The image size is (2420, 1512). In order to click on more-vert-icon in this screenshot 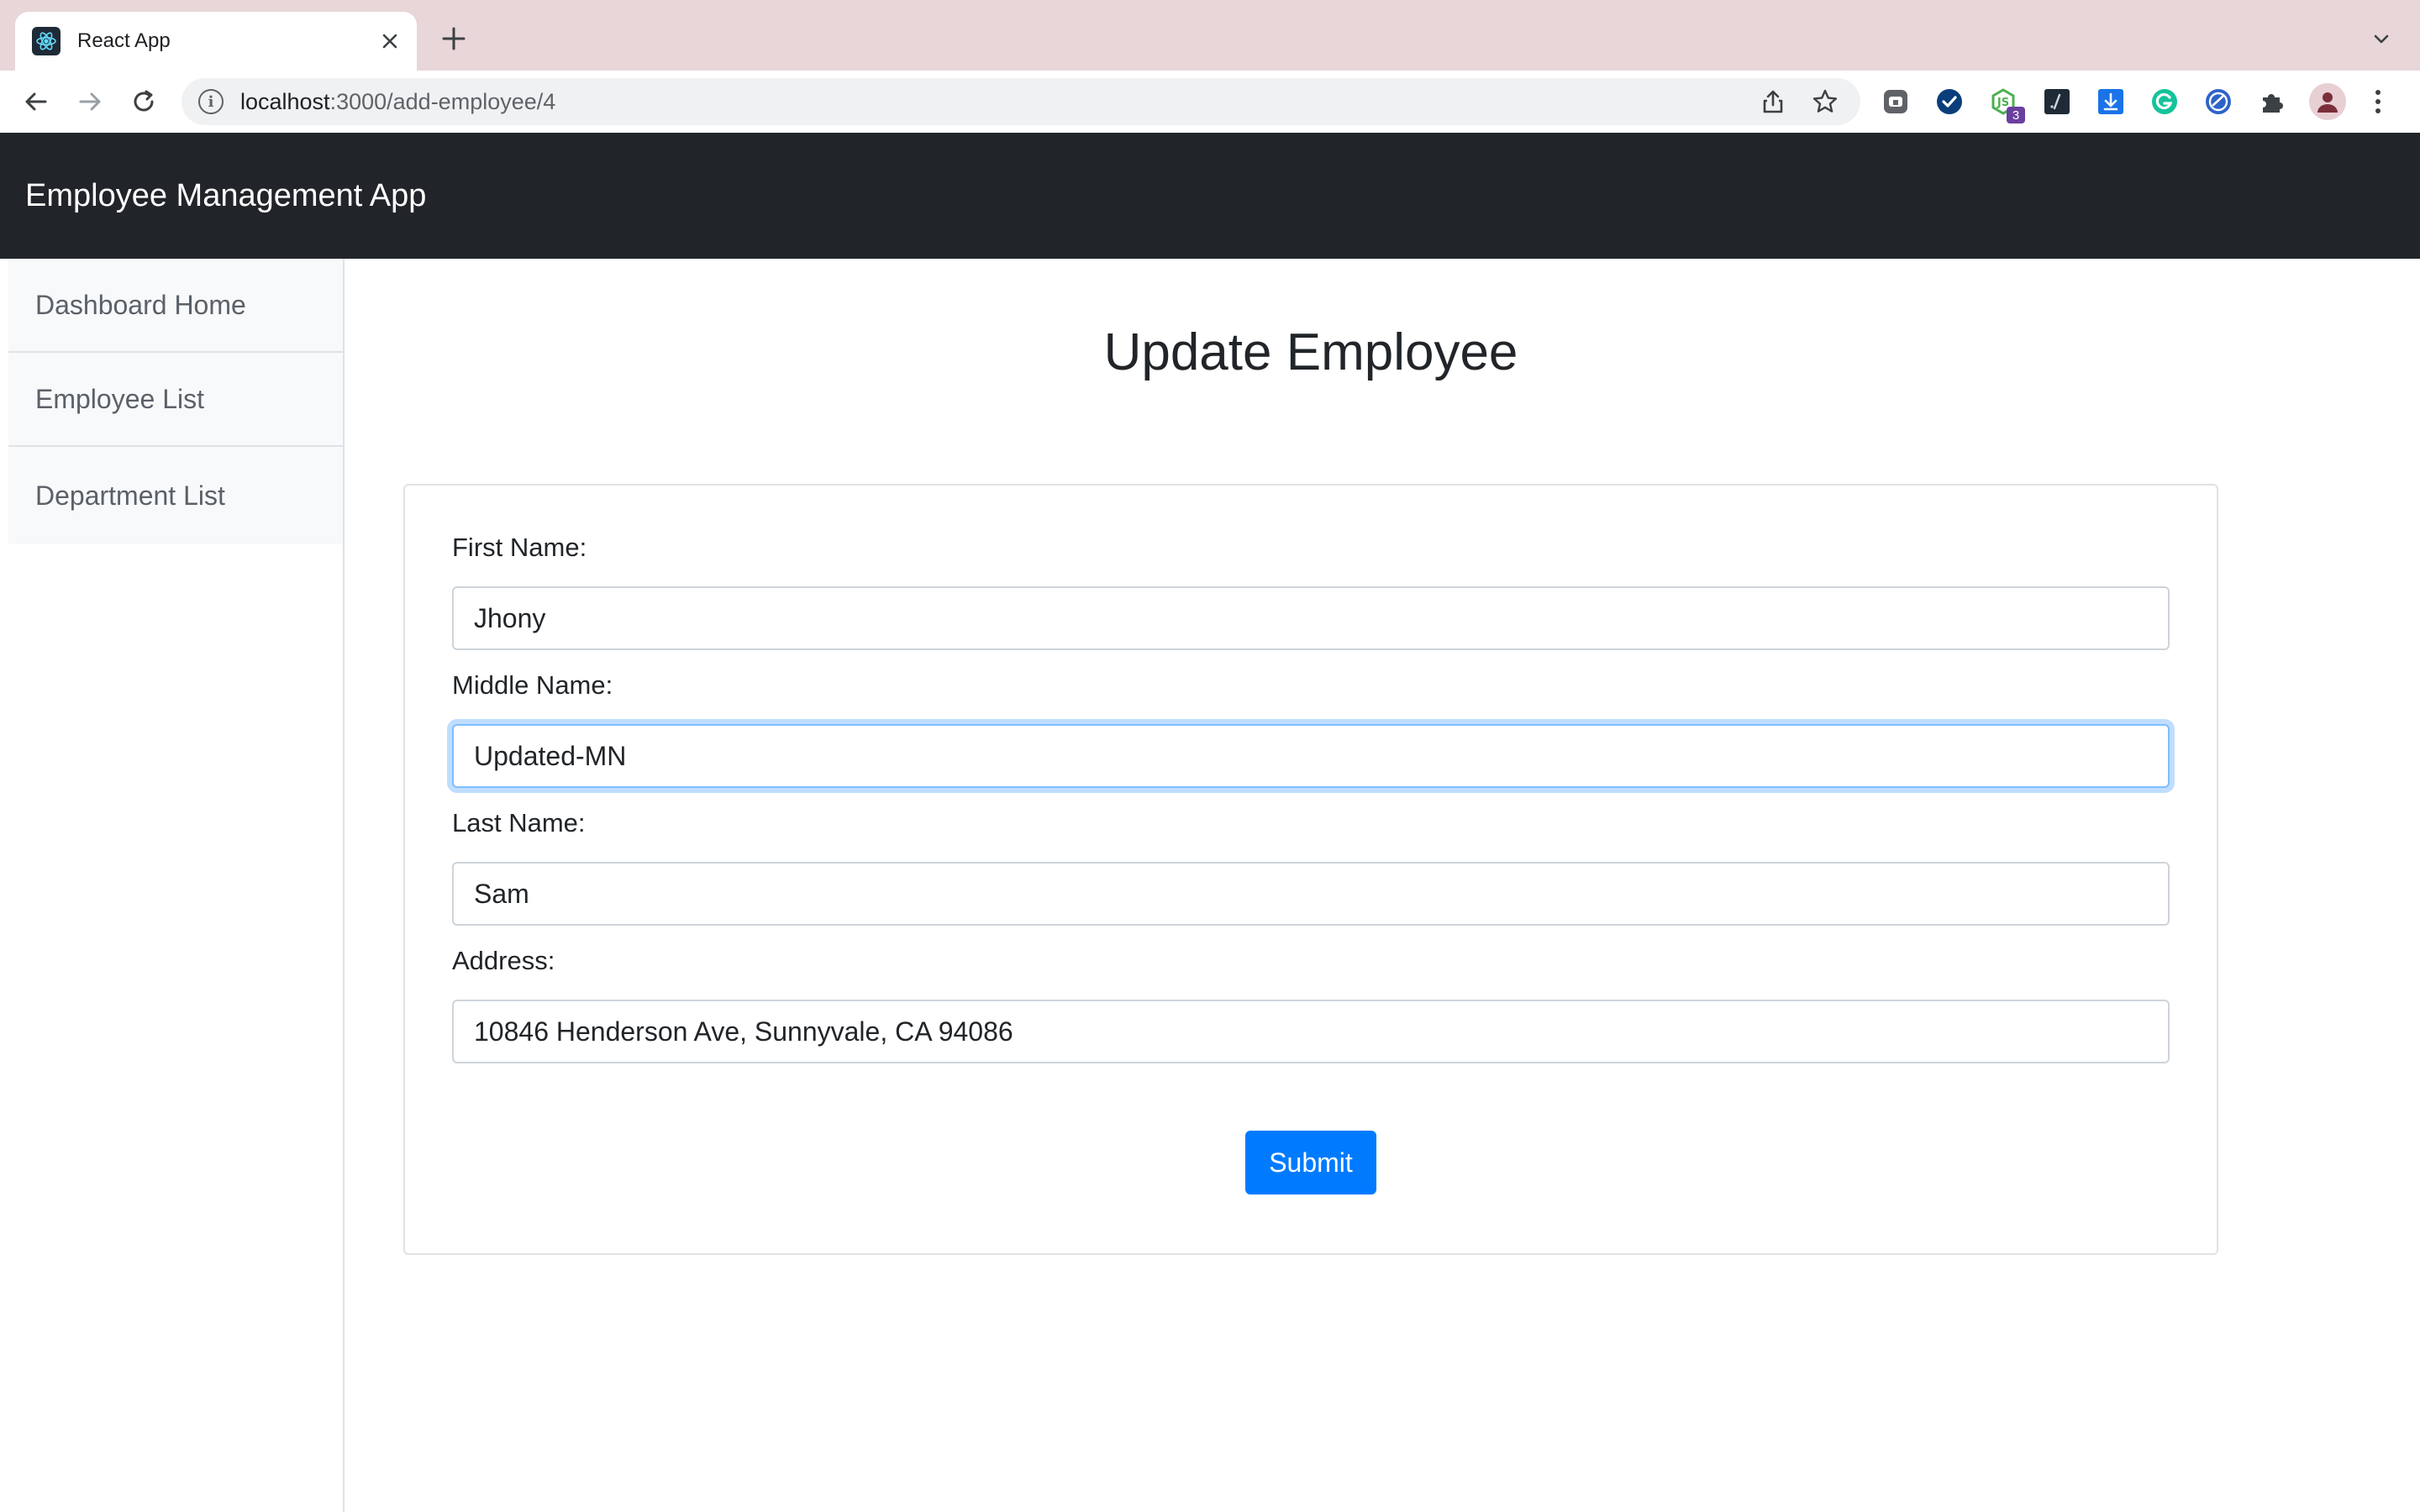, I will do `click(2378, 101)`.